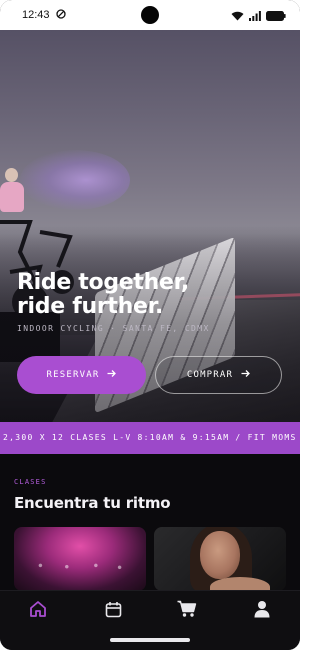  I want to click on battery-icon, so click(276, 15).